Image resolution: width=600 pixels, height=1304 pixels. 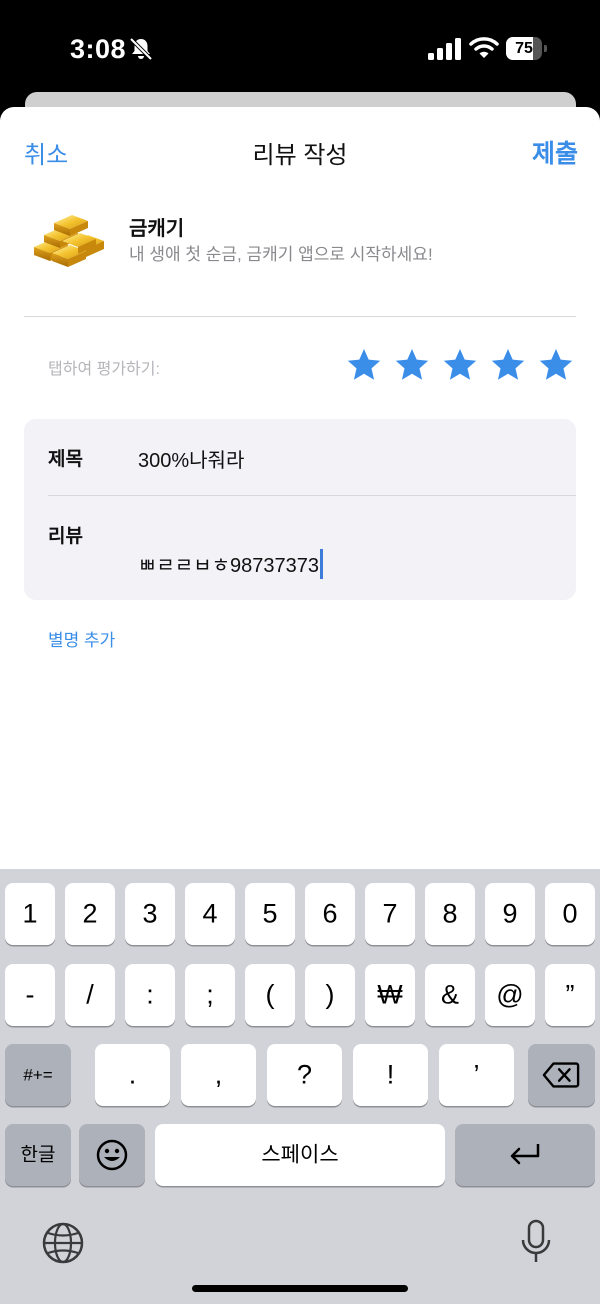 I want to click on key-label: (, so click(x=270, y=994).